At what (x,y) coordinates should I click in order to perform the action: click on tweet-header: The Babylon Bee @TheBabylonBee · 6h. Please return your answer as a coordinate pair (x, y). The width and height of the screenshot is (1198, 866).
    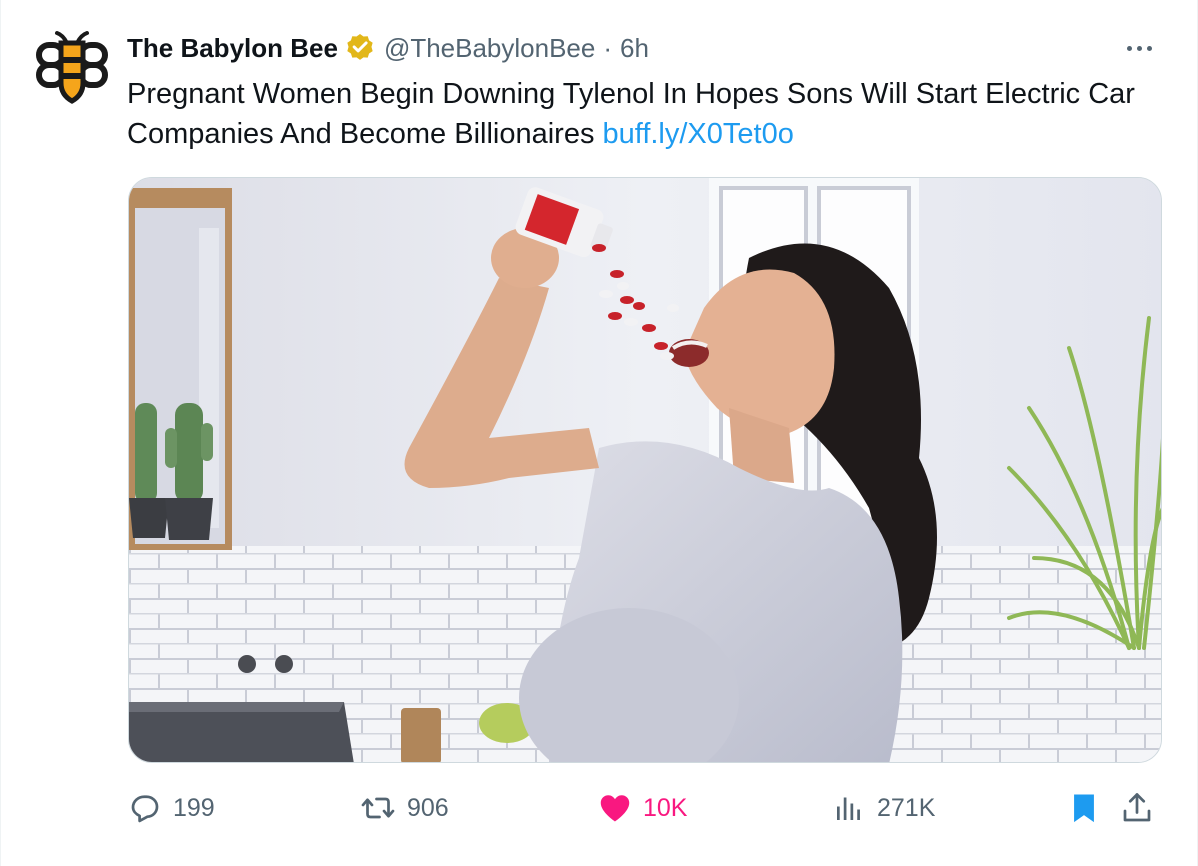
    Looking at the image, I should click on (388, 48).